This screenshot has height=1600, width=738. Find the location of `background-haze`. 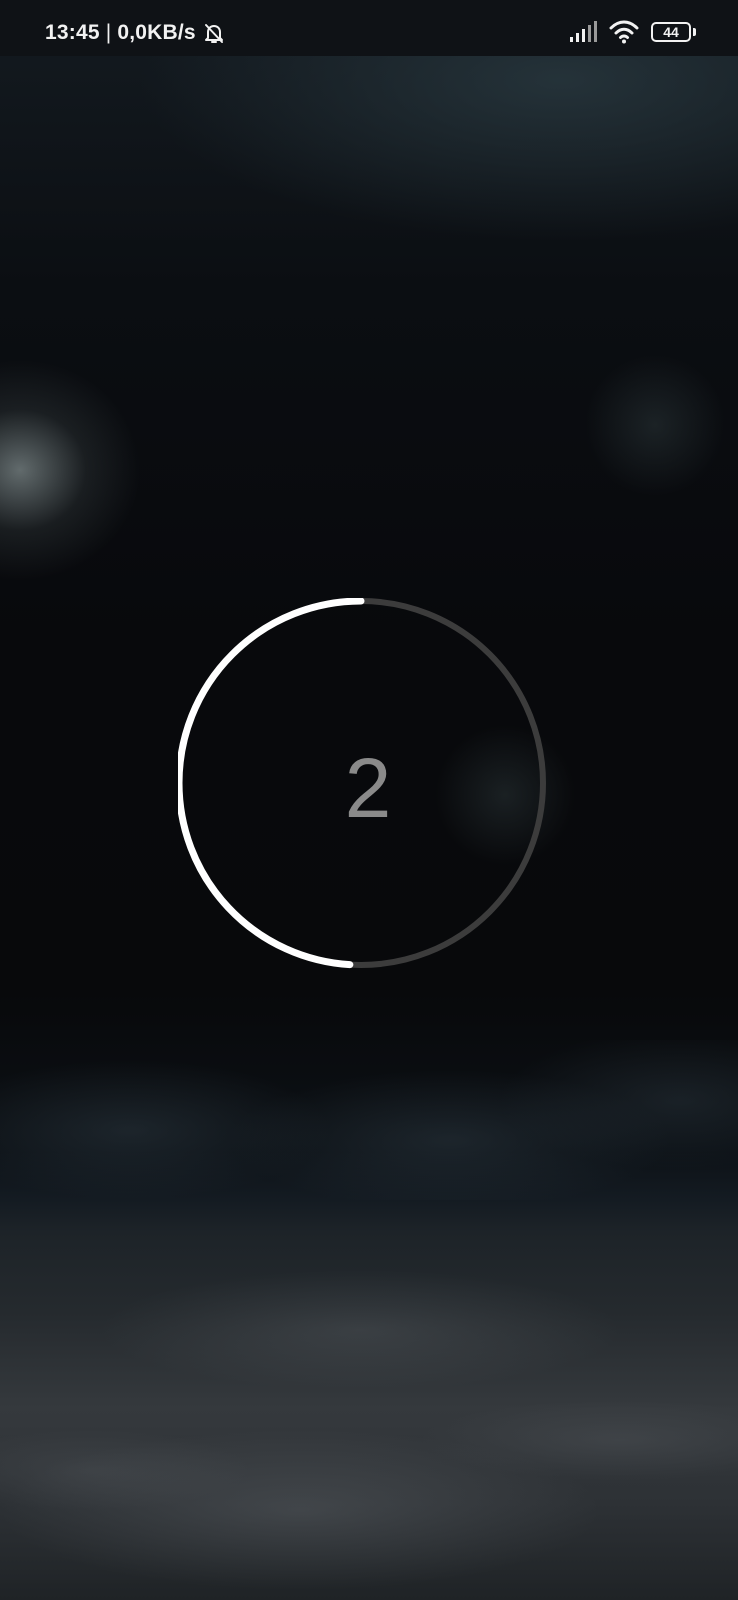

background-haze is located at coordinates (369, 1120).